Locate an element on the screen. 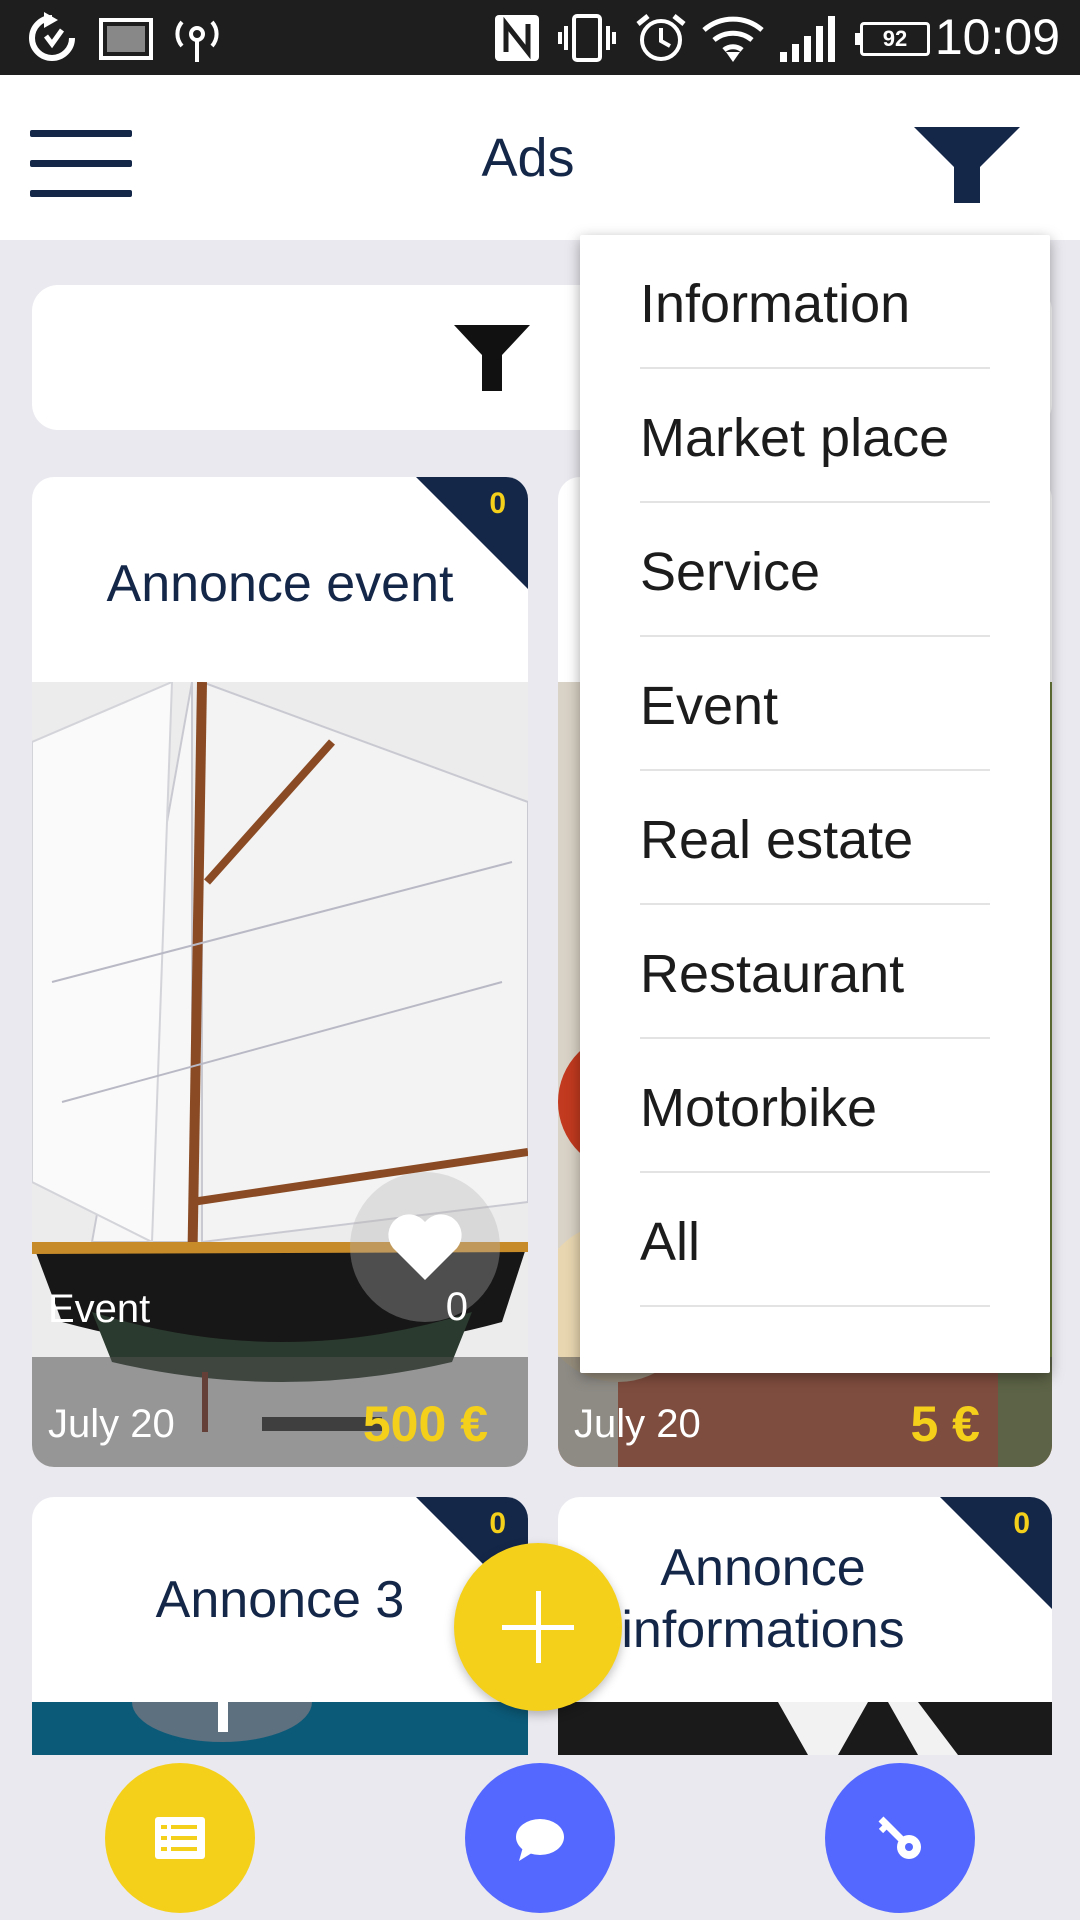 The image size is (1080, 1920). menu-item-motorbike: Motorbike is located at coordinates (815, 1106).